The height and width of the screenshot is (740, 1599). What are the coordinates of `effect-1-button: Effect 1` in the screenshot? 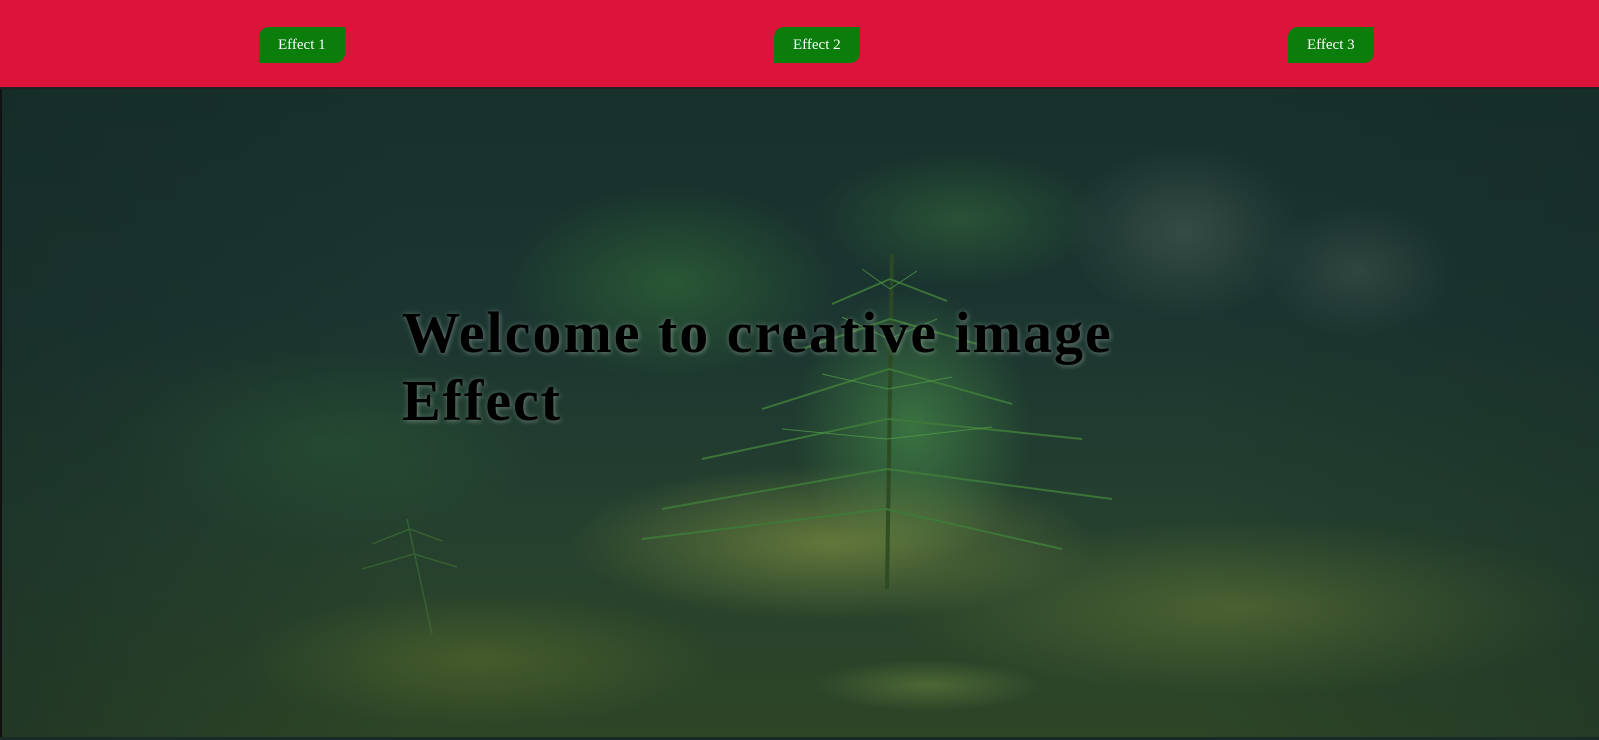 It's located at (302, 45).